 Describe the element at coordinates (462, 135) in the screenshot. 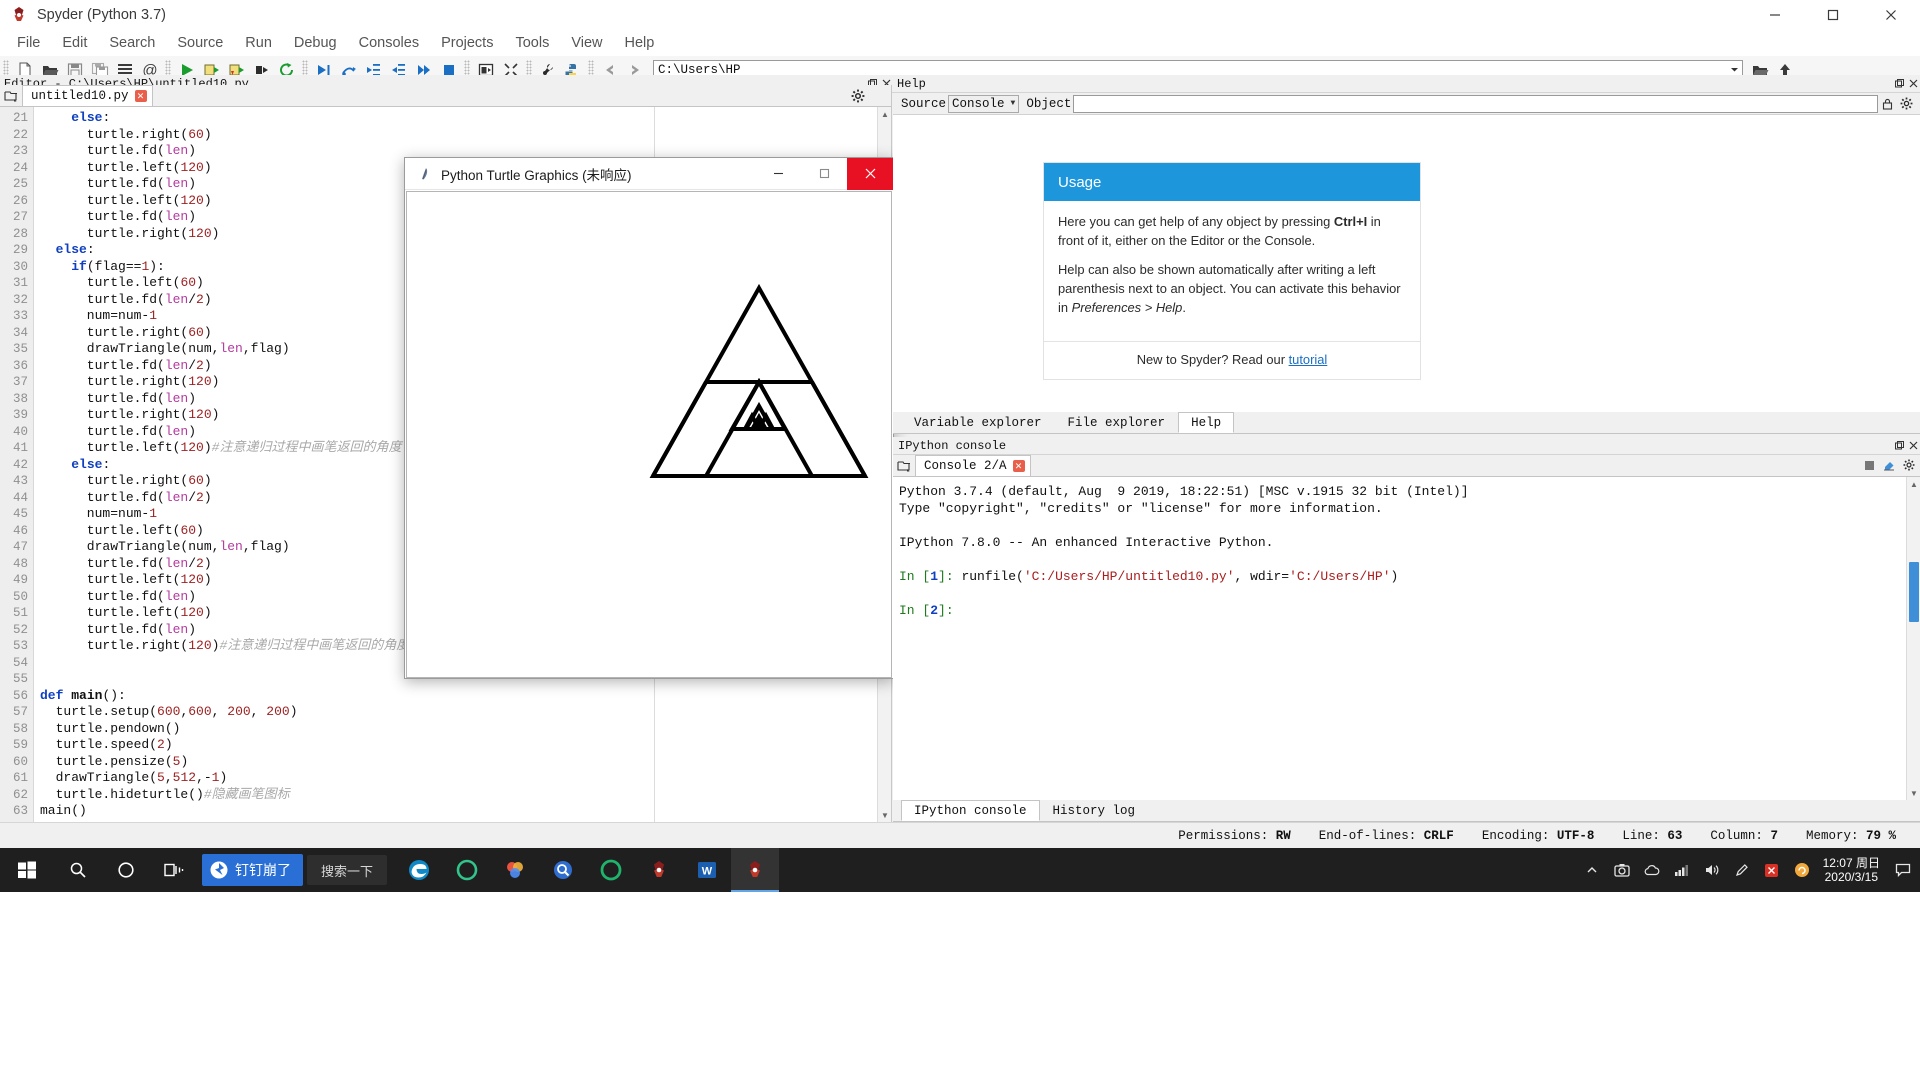

I see `code-line: turtle.right(60)` at that location.